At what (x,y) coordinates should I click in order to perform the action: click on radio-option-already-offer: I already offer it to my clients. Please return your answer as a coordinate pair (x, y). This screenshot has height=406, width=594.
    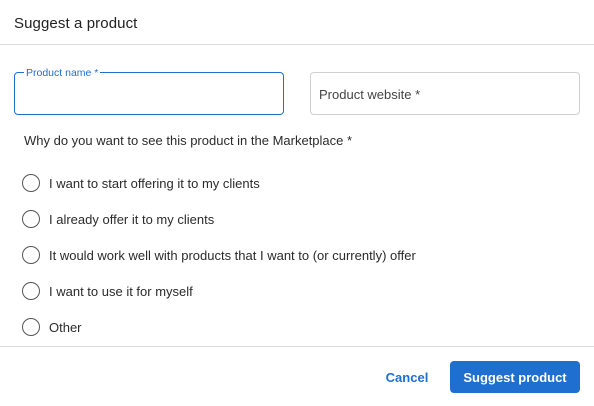
    Looking at the image, I should click on (219, 219).